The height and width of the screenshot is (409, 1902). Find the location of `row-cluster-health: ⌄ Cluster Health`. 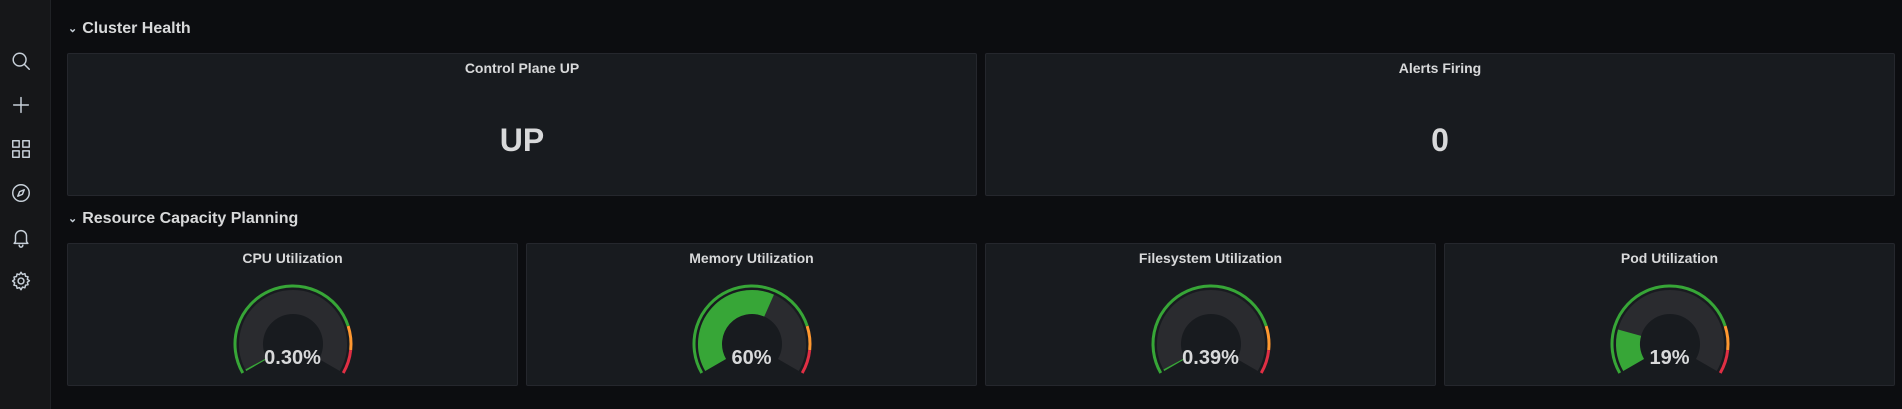

row-cluster-health: ⌄ Cluster Health is located at coordinates (129, 29).